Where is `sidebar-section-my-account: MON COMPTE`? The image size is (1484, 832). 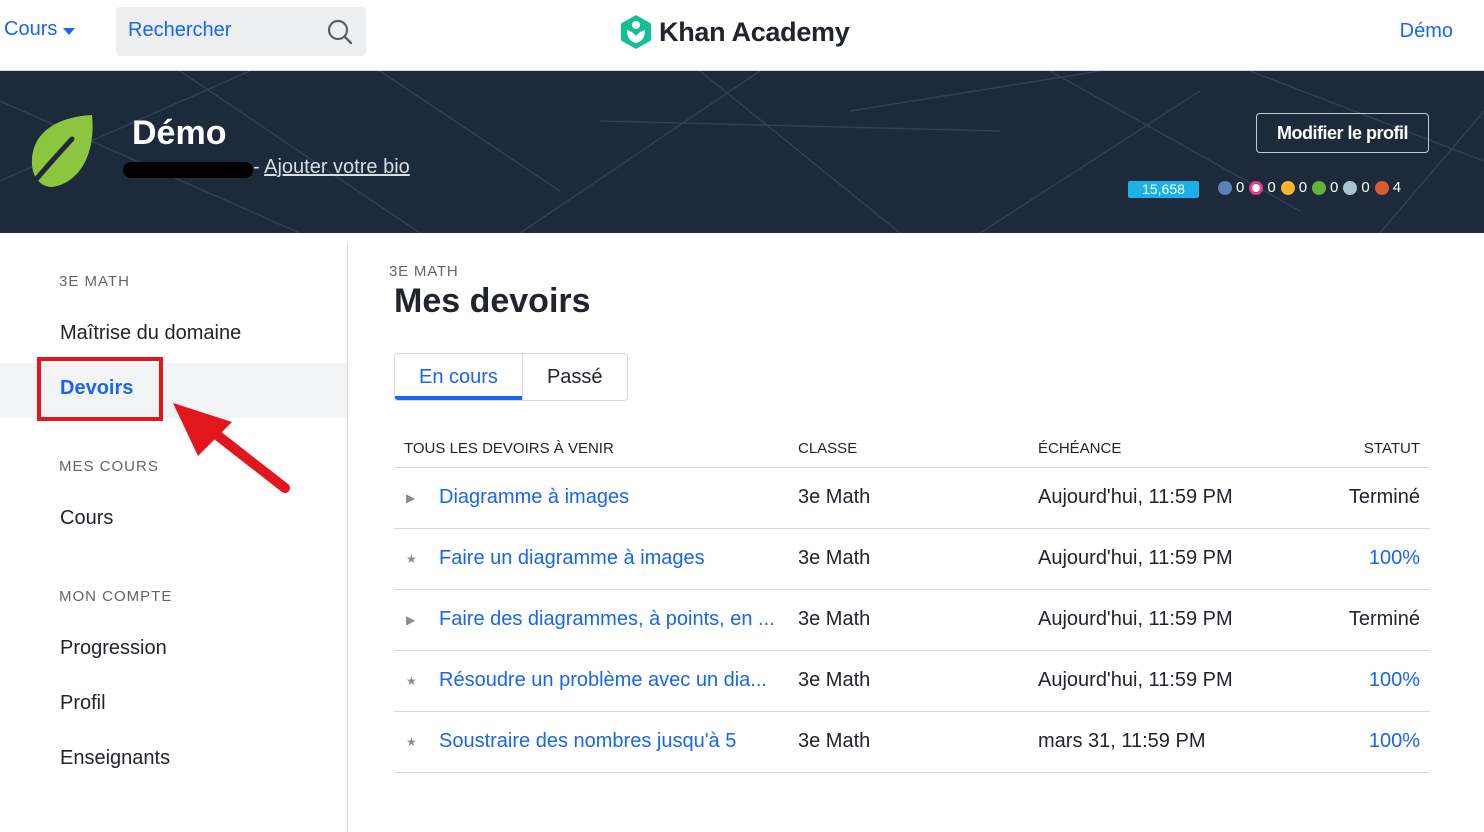 sidebar-section-my-account: MON COMPTE is located at coordinates (116, 596).